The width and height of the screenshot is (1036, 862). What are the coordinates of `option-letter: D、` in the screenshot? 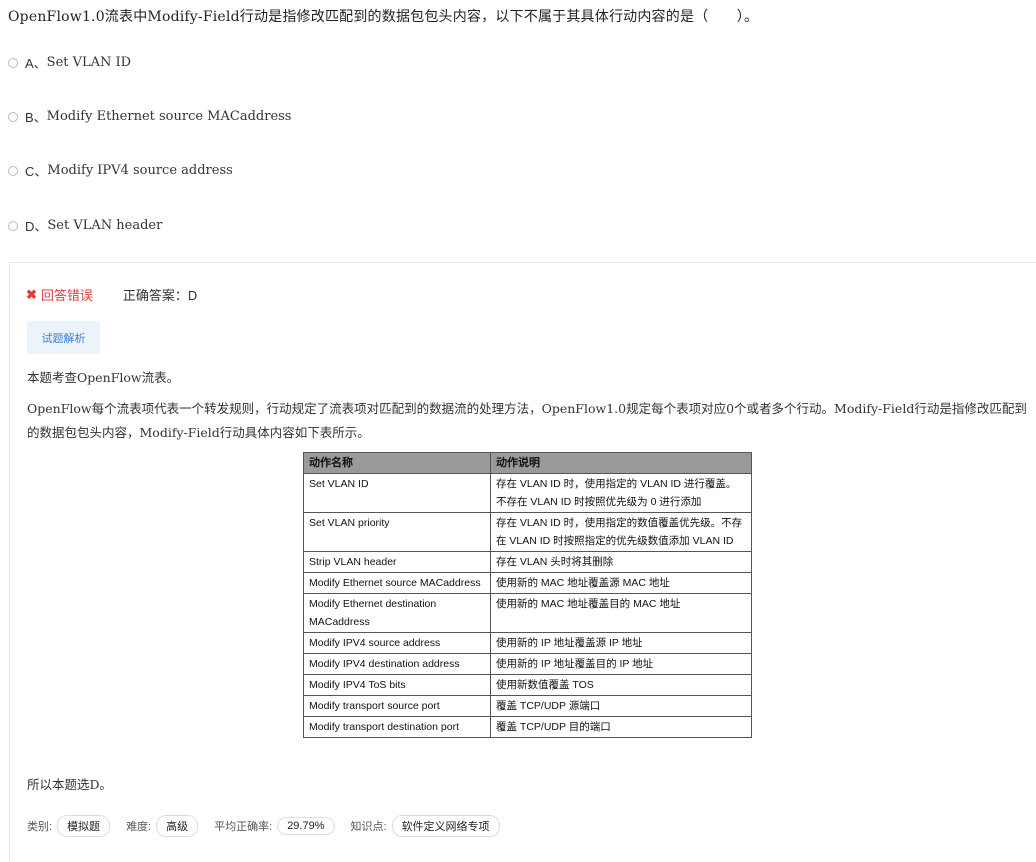 It's located at (36, 226).